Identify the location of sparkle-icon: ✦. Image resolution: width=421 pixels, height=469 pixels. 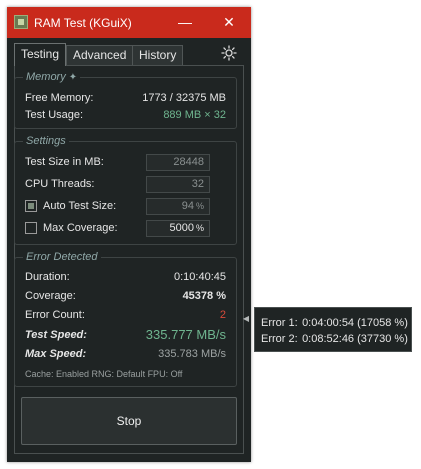
(73, 77).